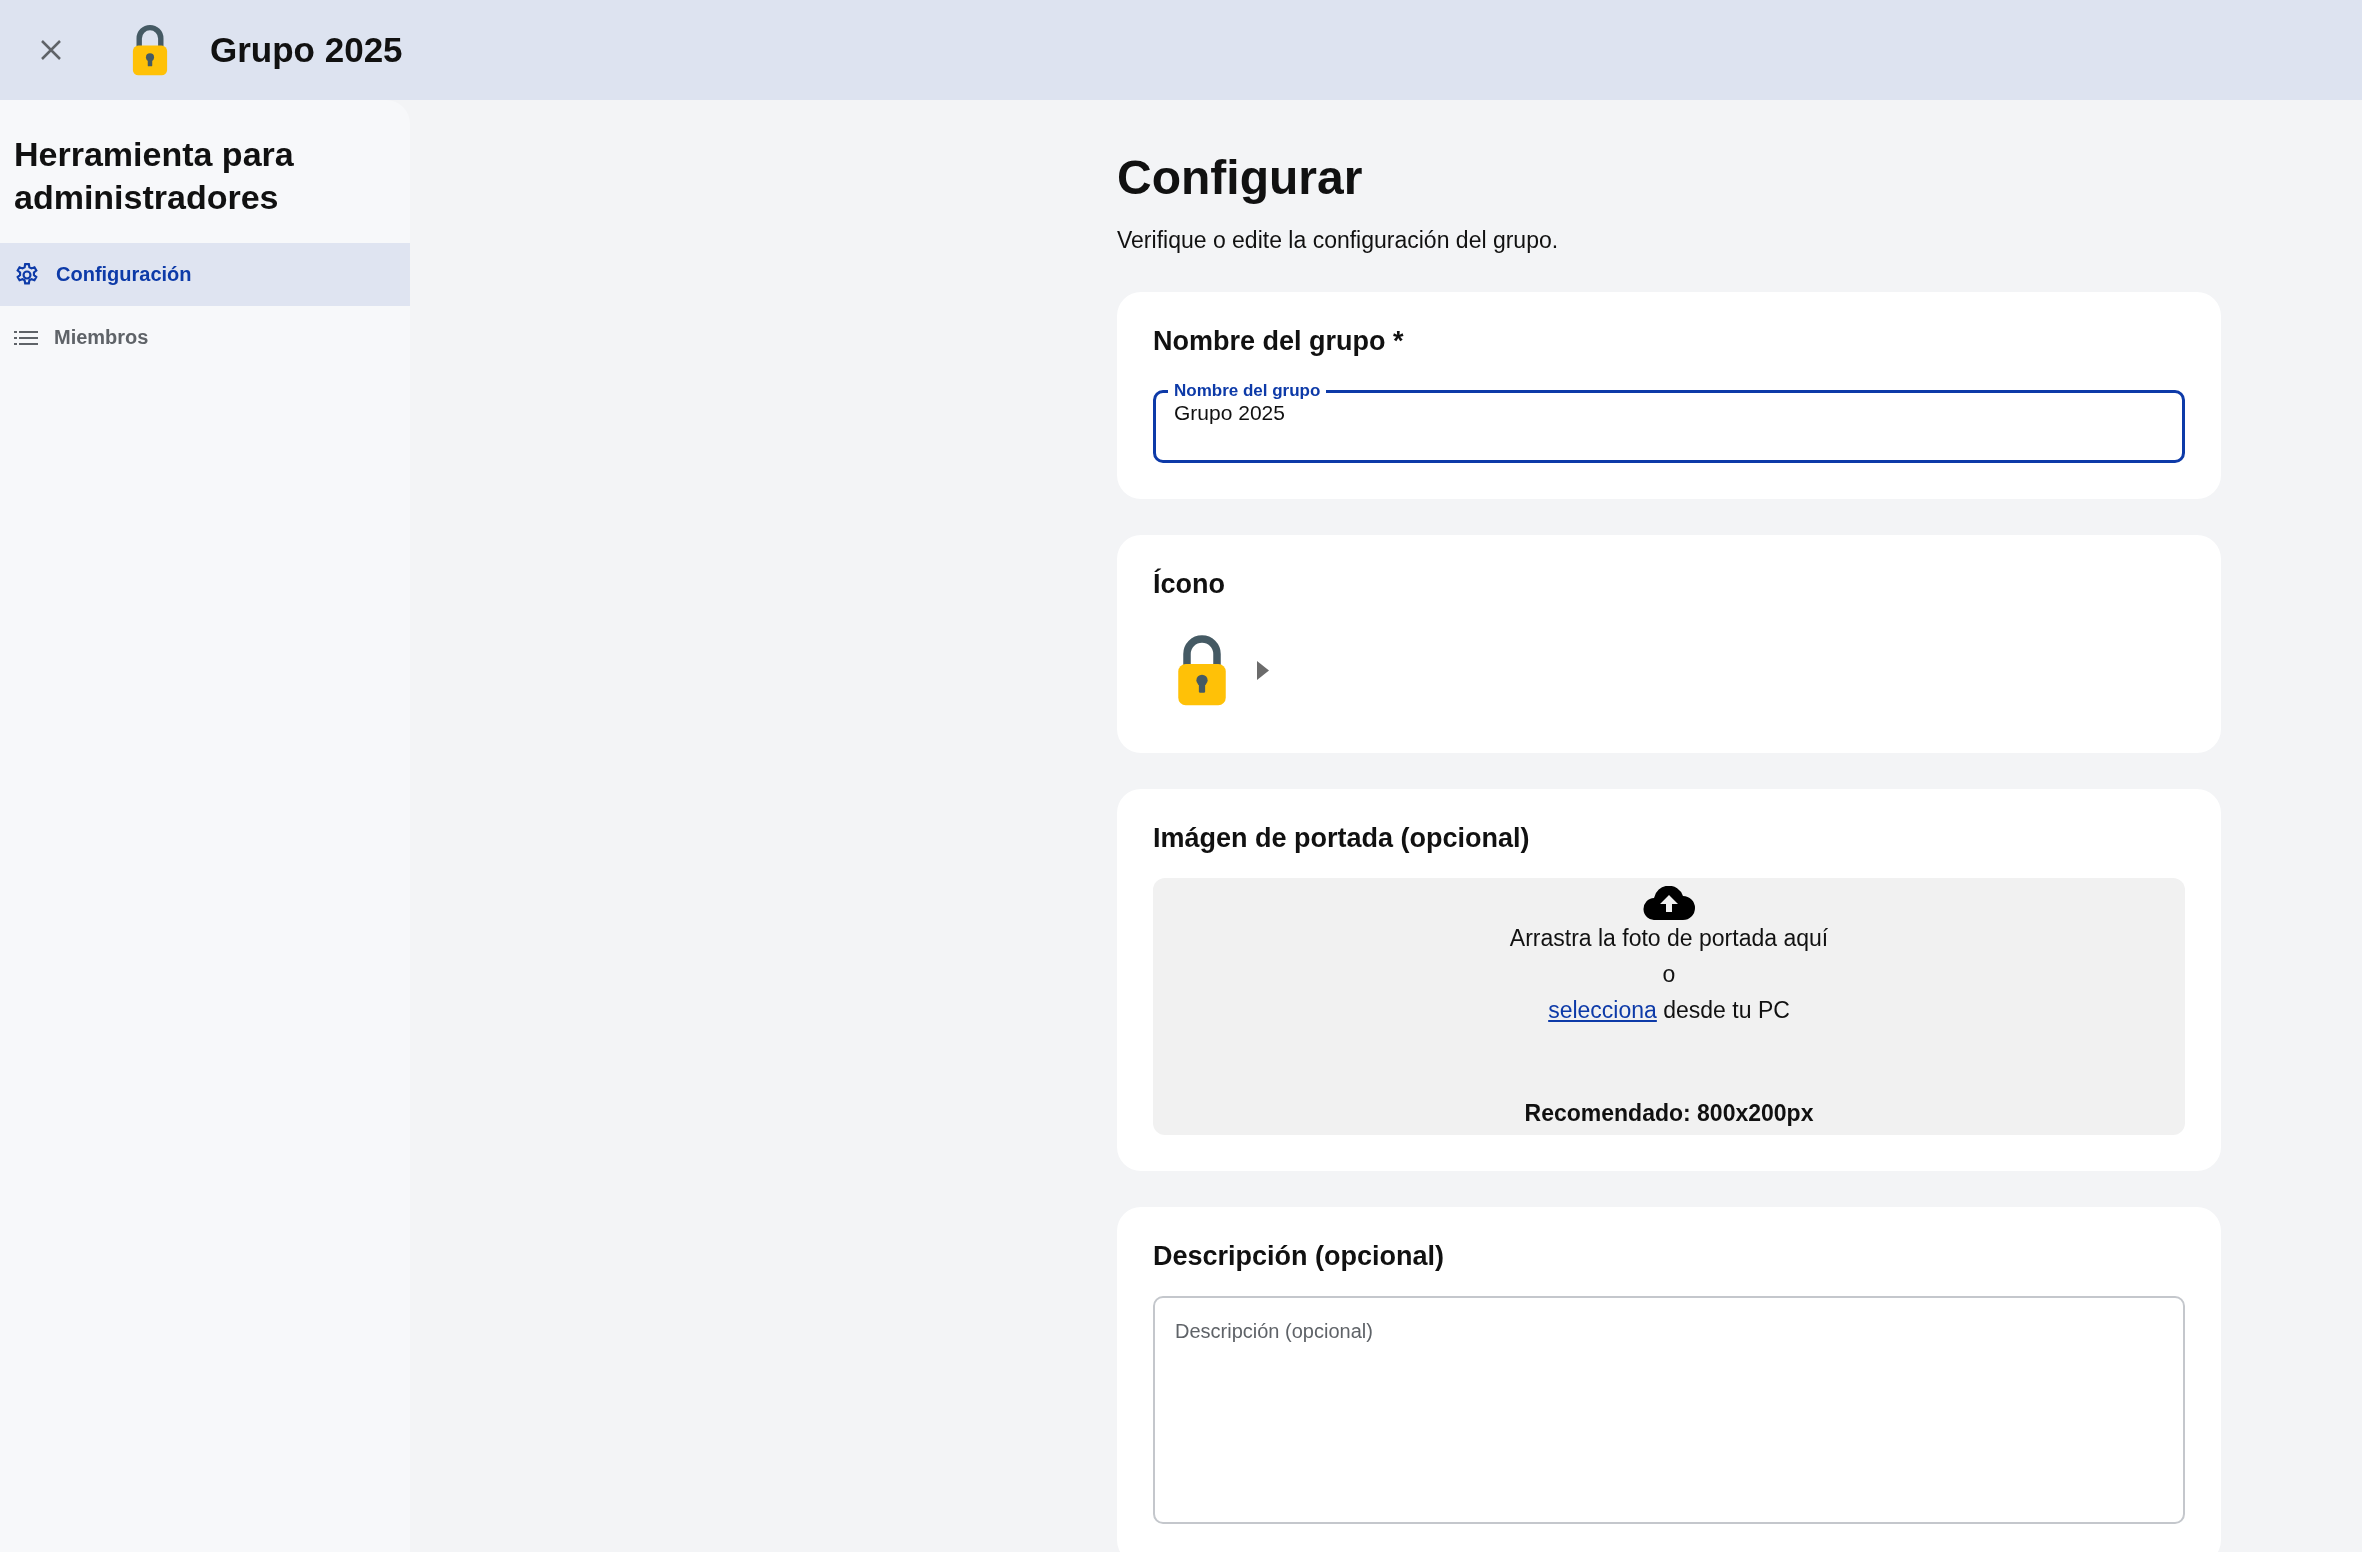  I want to click on sidebar-title: Herramienta para administradores, so click(154, 176).